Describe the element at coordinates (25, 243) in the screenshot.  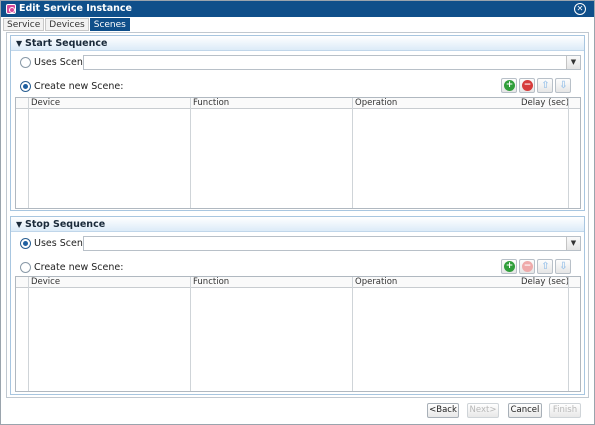
I see `stop-uses-scene-radio` at that location.